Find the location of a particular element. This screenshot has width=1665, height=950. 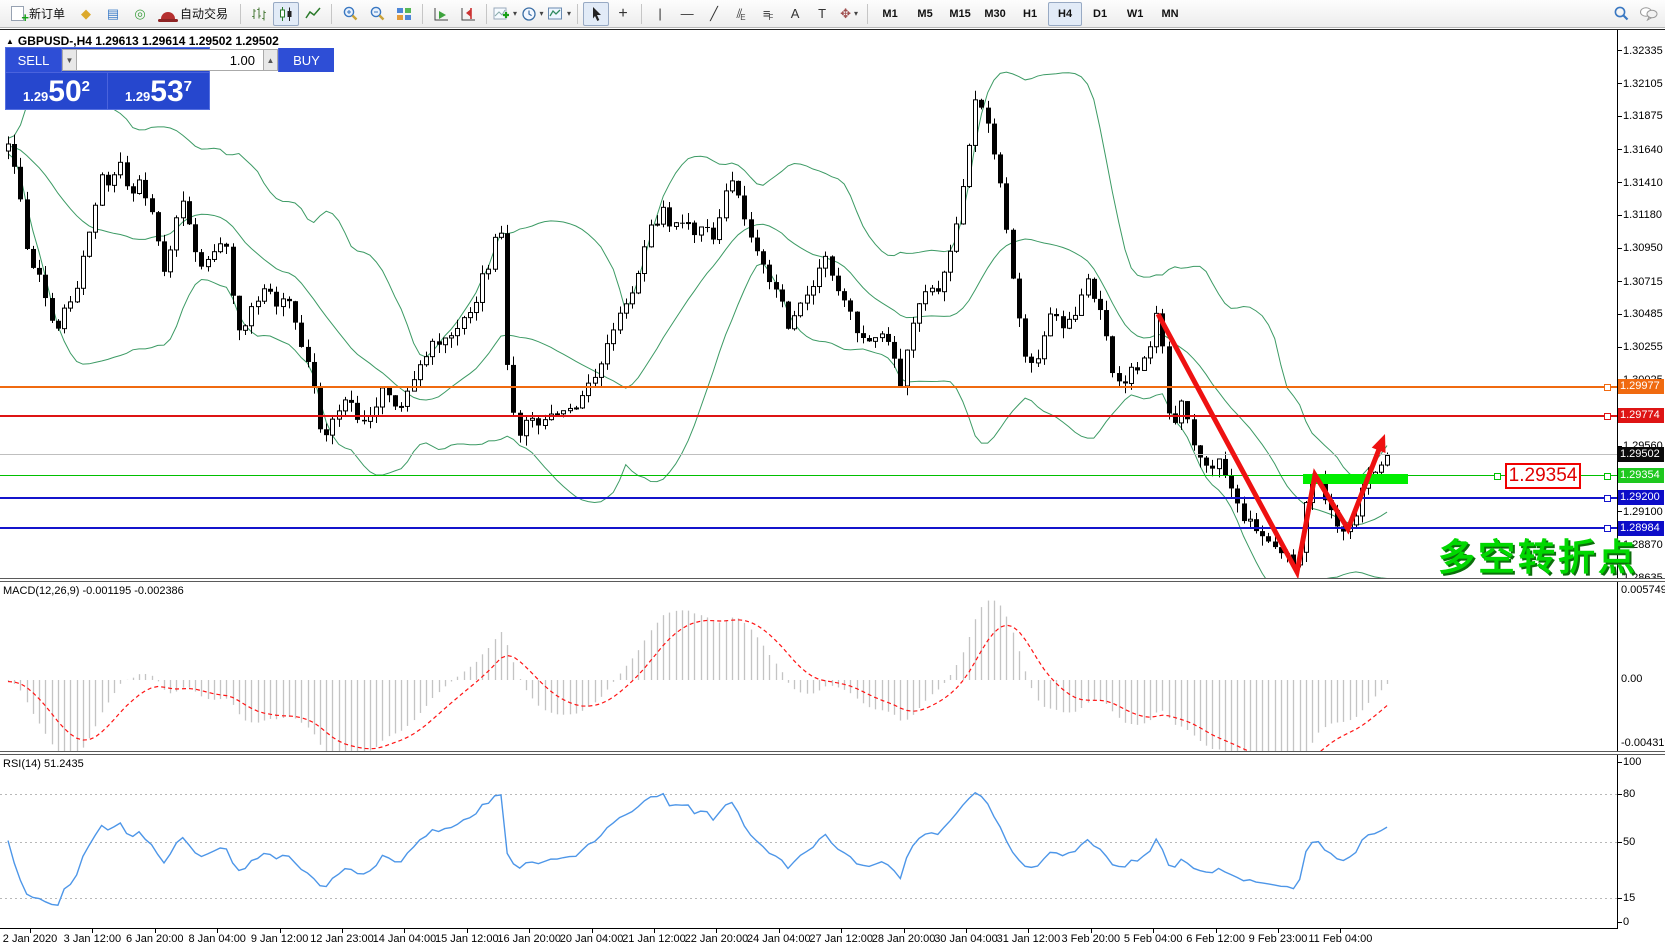

tf-h1-button: H1 is located at coordinates (1030, 14).